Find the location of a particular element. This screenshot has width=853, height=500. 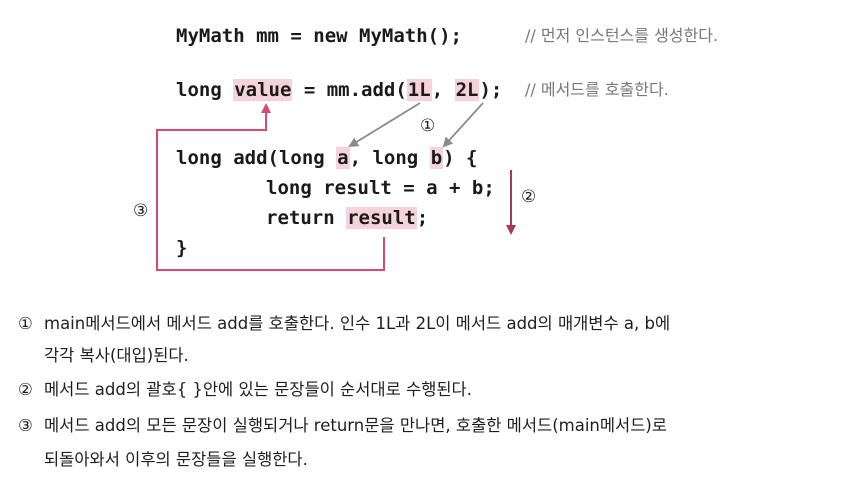

description-1-continued: 각각 복사(대입)된다. is located at coordinates (116, 355).